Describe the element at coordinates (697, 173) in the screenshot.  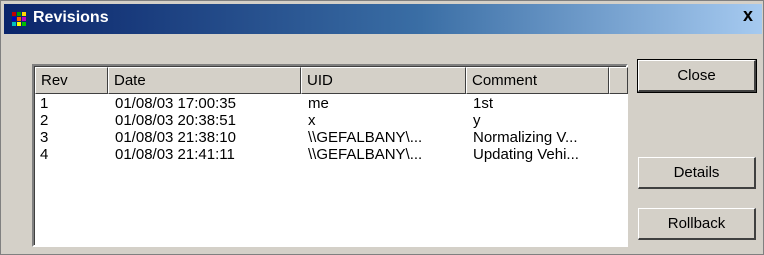
I see `details-button: Details` at that location.